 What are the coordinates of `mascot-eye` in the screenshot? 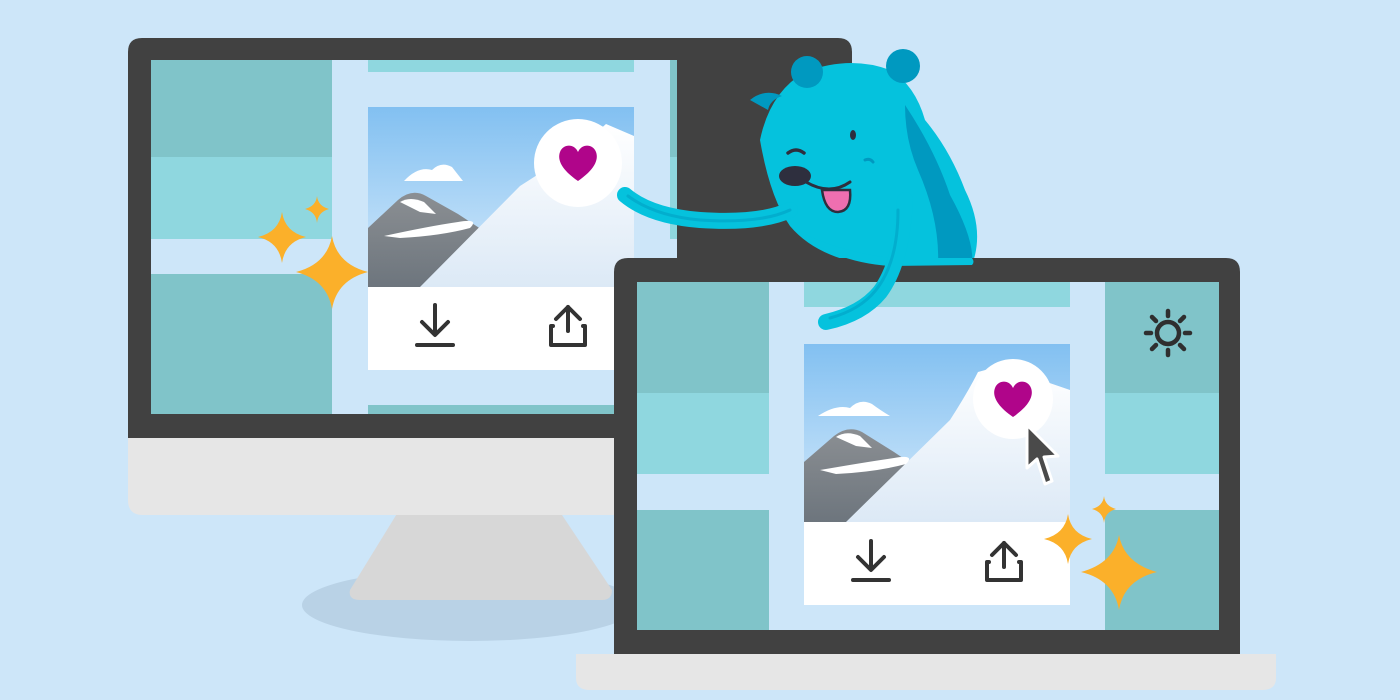 It's located at (853, 135).